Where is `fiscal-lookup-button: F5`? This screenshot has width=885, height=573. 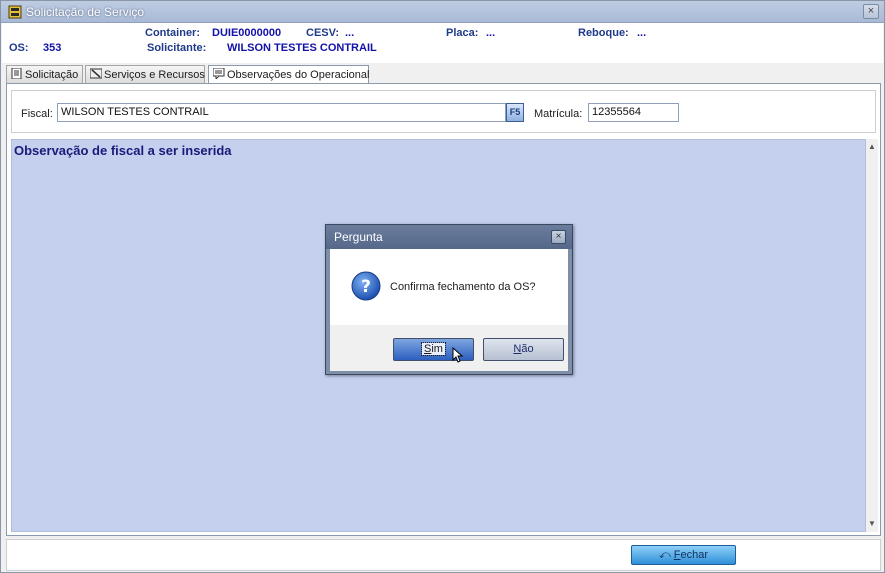 fiscal-lookup-button: F5 is located at coordinates (515, 112).